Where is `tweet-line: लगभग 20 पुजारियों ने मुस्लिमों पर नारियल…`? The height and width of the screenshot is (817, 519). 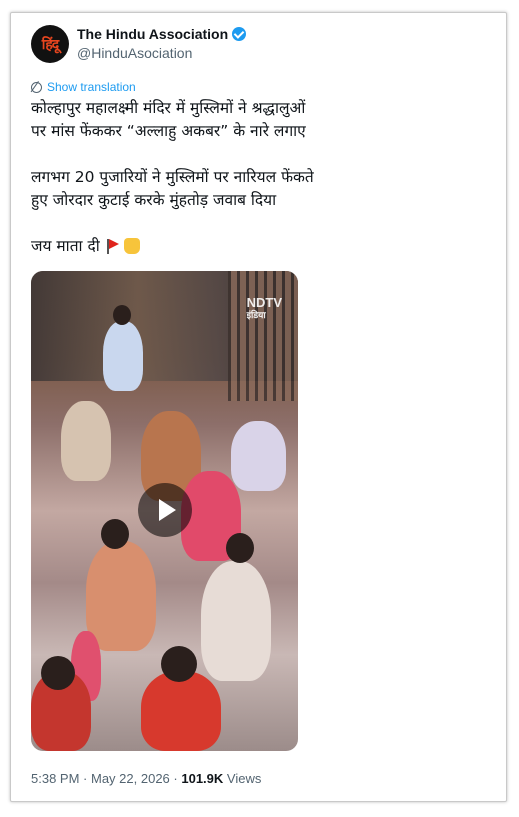 tweet-line: लगभग 20 पुजारियों ने मुस्लिमों पर नारियल… is located at coordinates (172, 177).